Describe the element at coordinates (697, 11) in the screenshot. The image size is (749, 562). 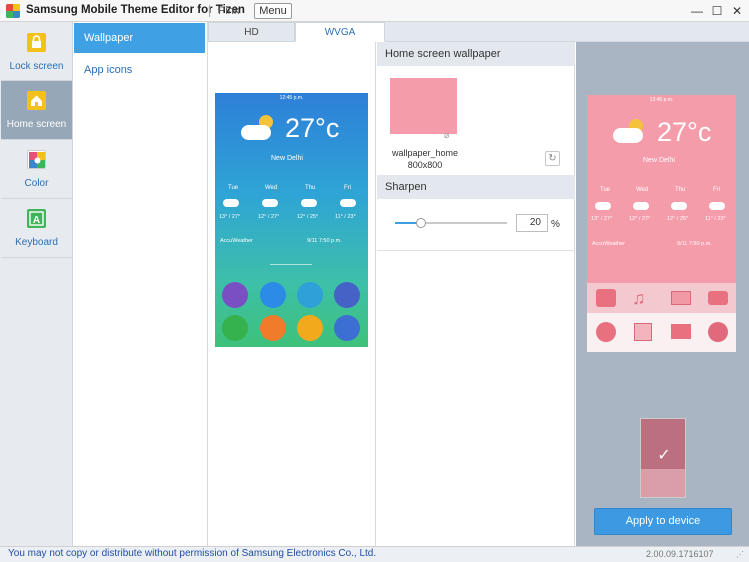
I see `minimize-button: —` at that location.